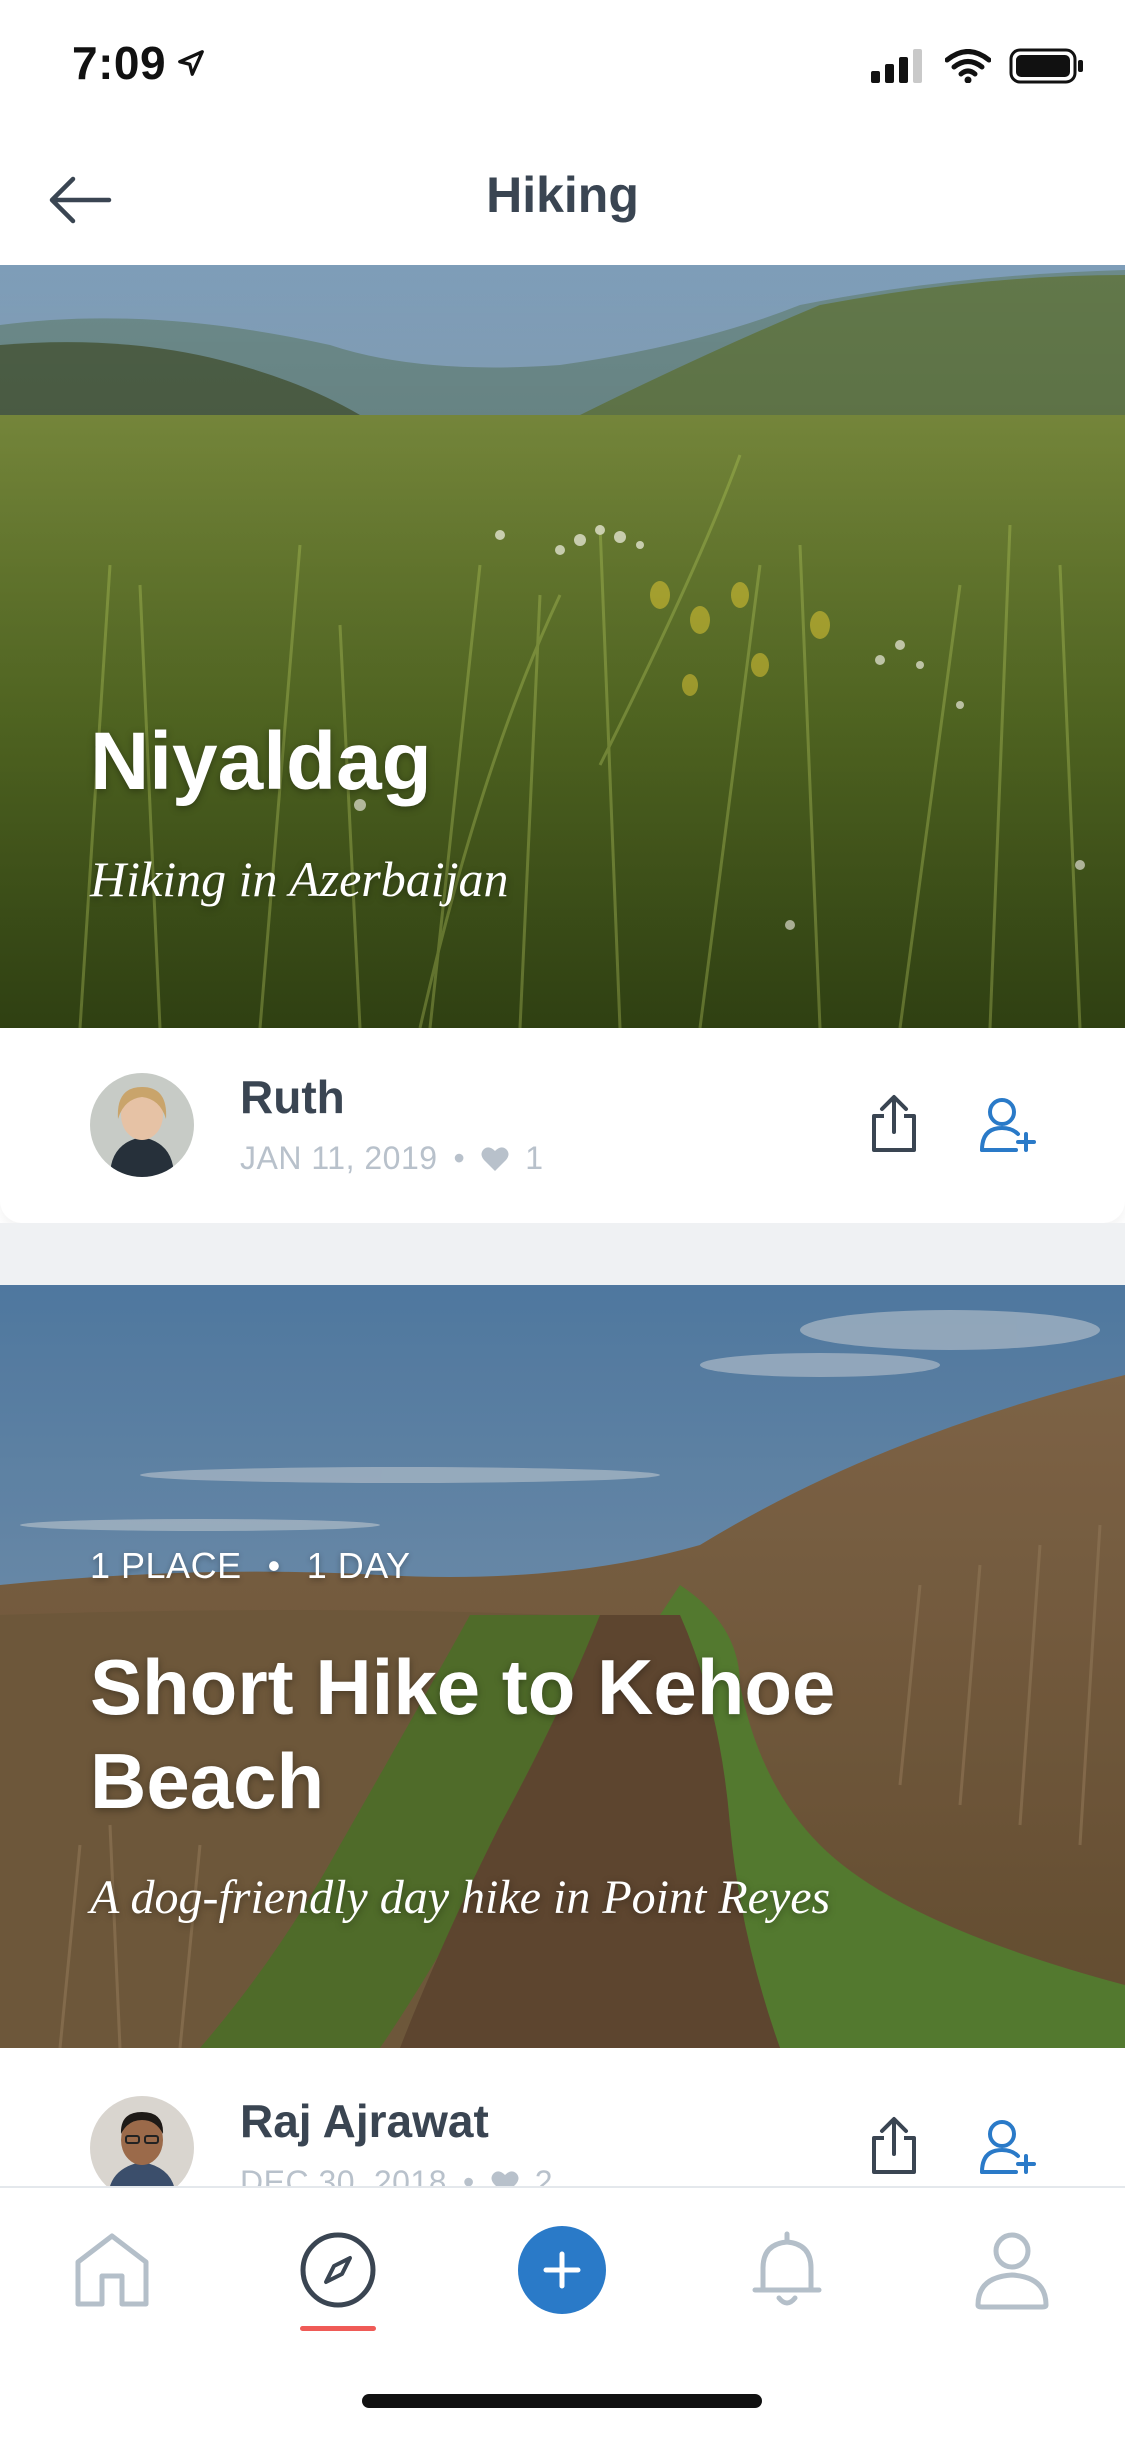 This screenshot has height=2438, width=1125. I want to click on home-icon, so click(112, 2270).